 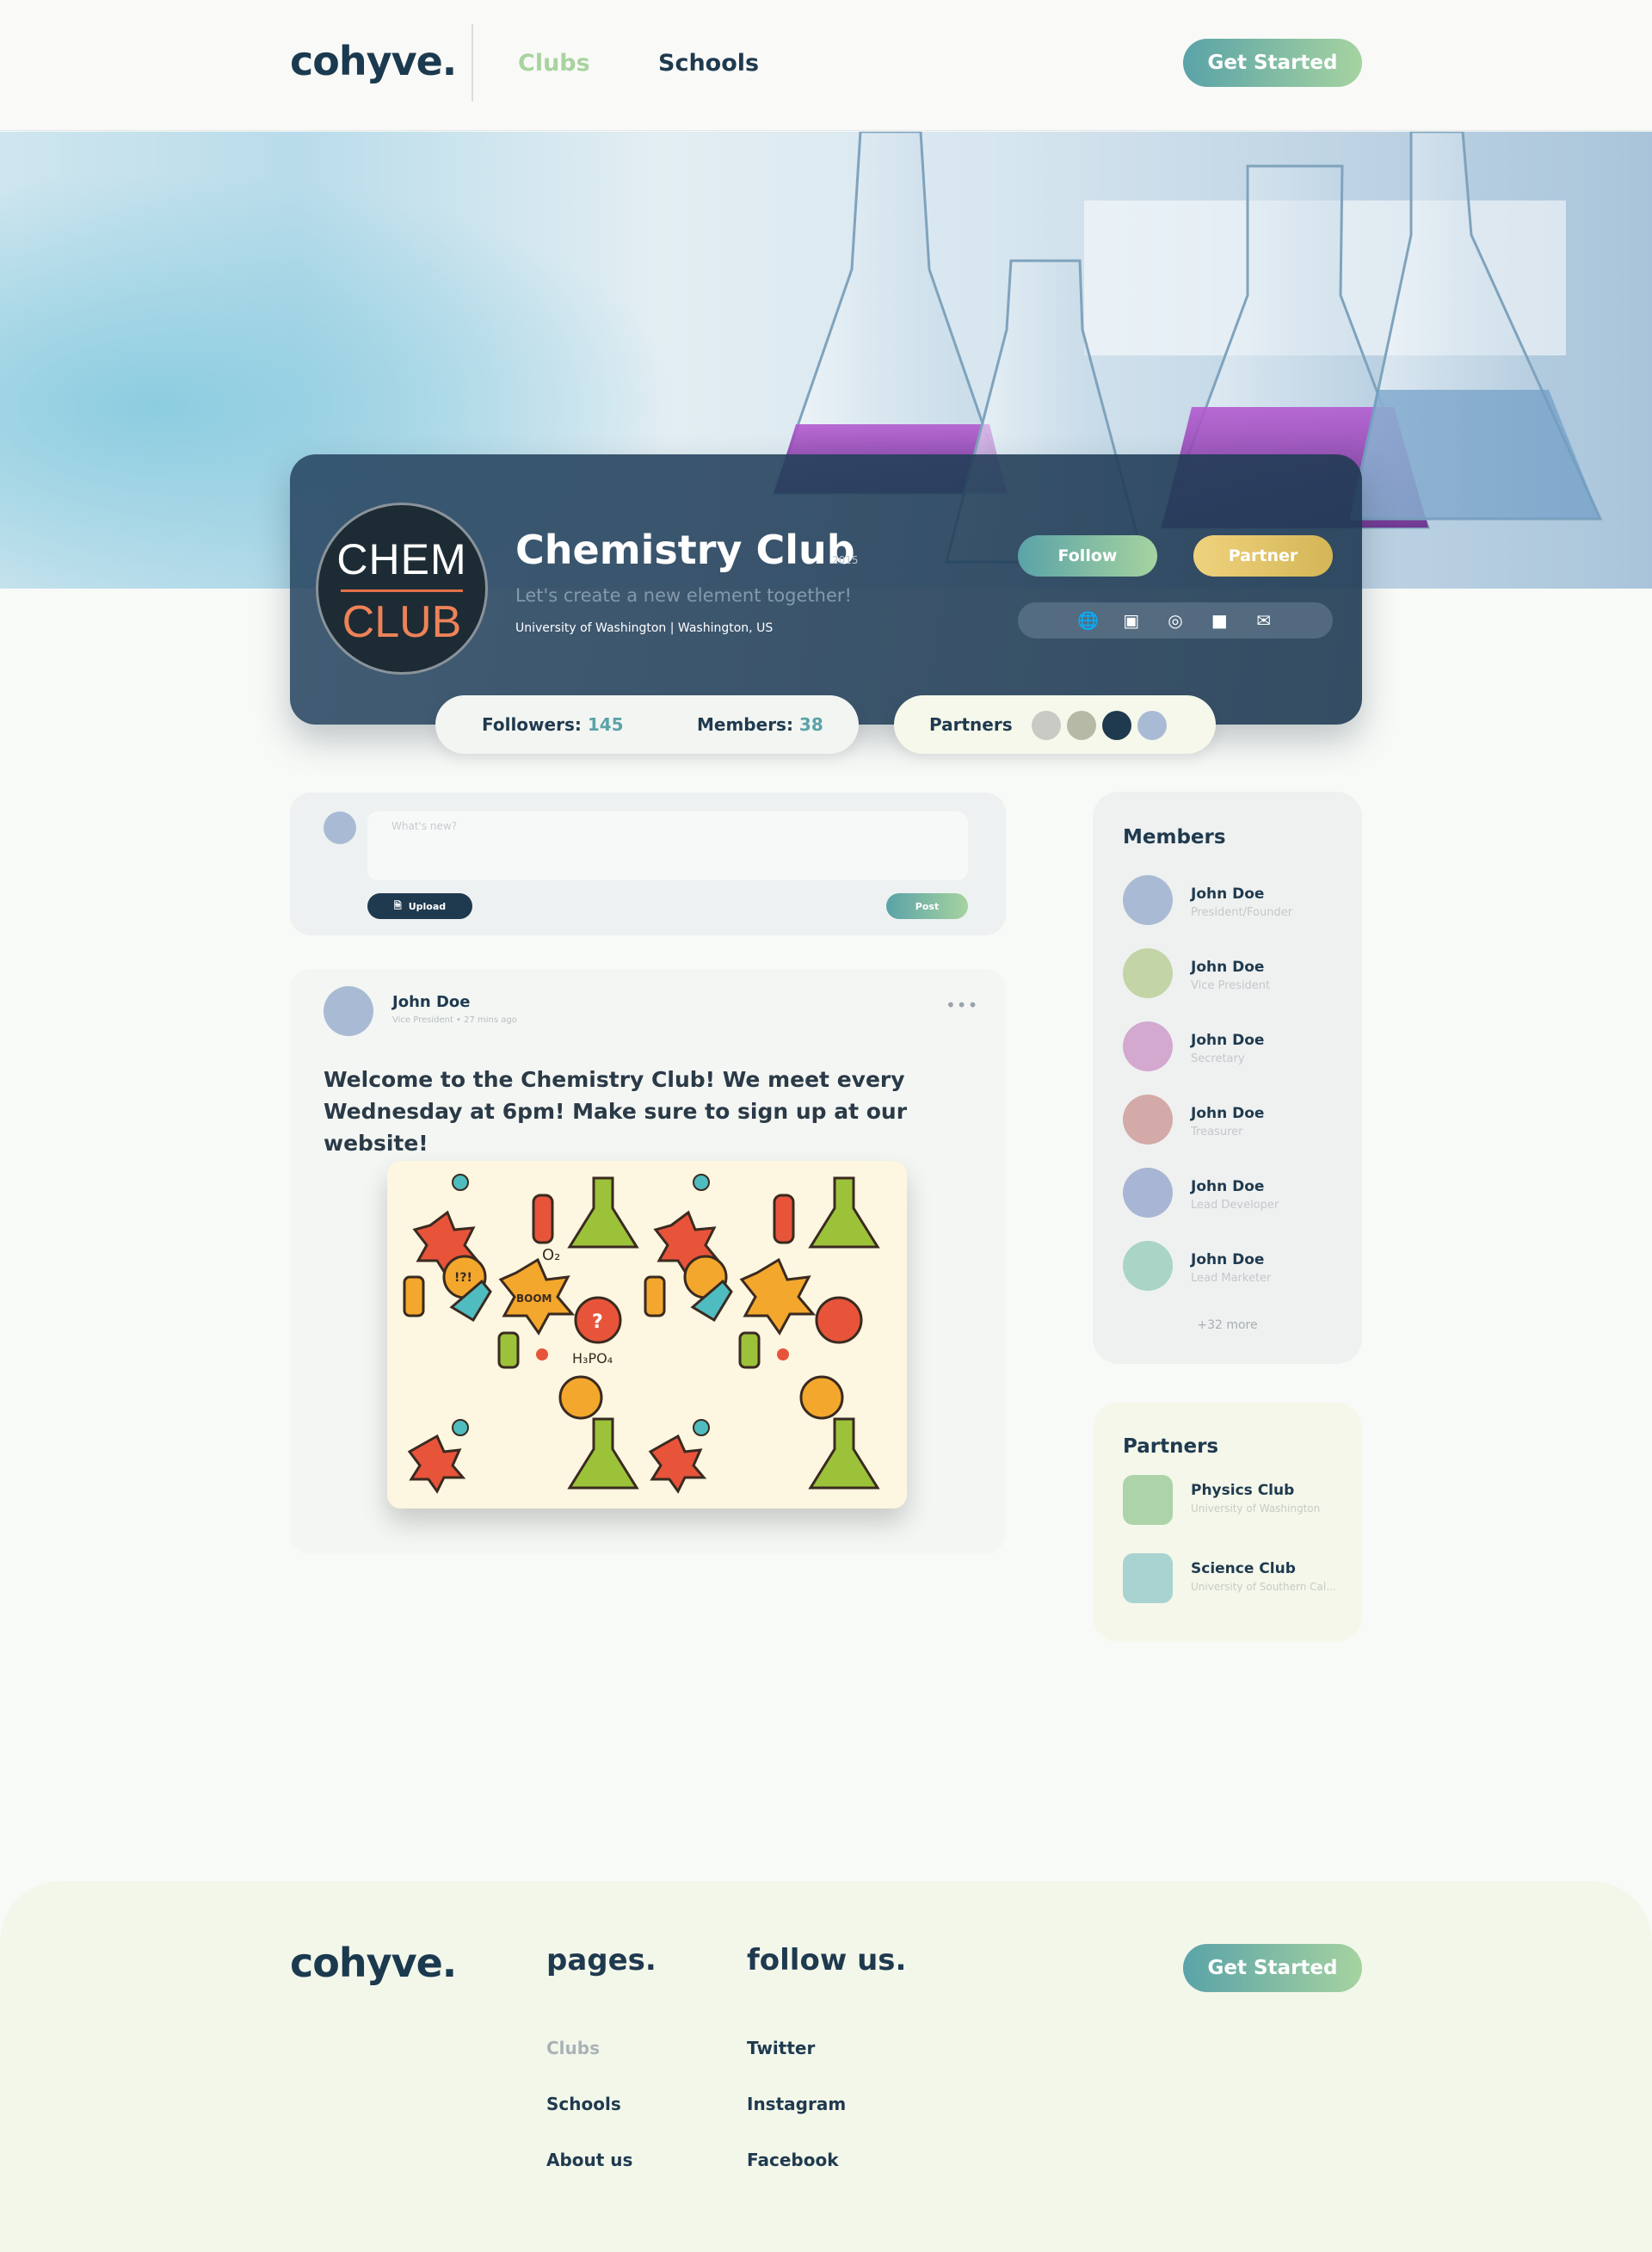 I want to click on footer-link-about: About us, so click(x=589, y=2160).